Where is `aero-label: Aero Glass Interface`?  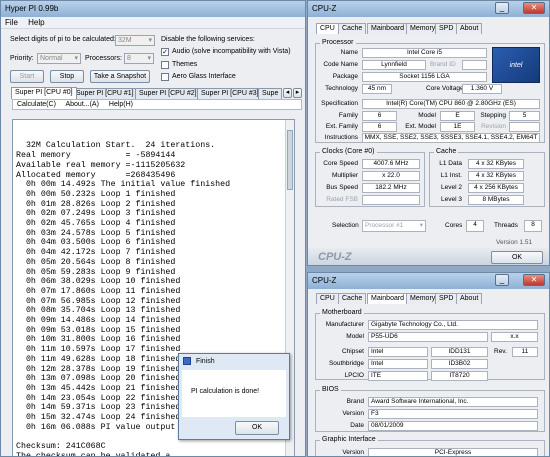
aero-label: Aero Glass Interface is located at coordinates (204, 76).